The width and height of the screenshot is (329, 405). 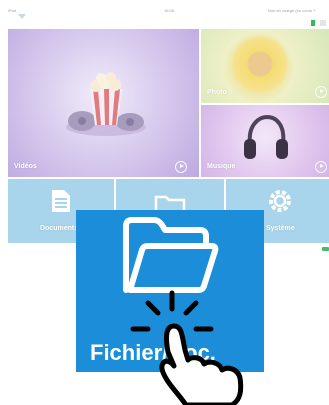 What do you see at coordinates (187, 347) in the screenshot?
I see `tap-hand-icon` at bounding box center [187, 347].